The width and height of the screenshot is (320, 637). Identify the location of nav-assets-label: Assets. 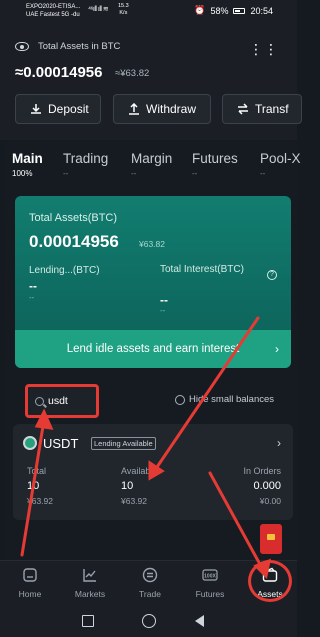
(270, 594).